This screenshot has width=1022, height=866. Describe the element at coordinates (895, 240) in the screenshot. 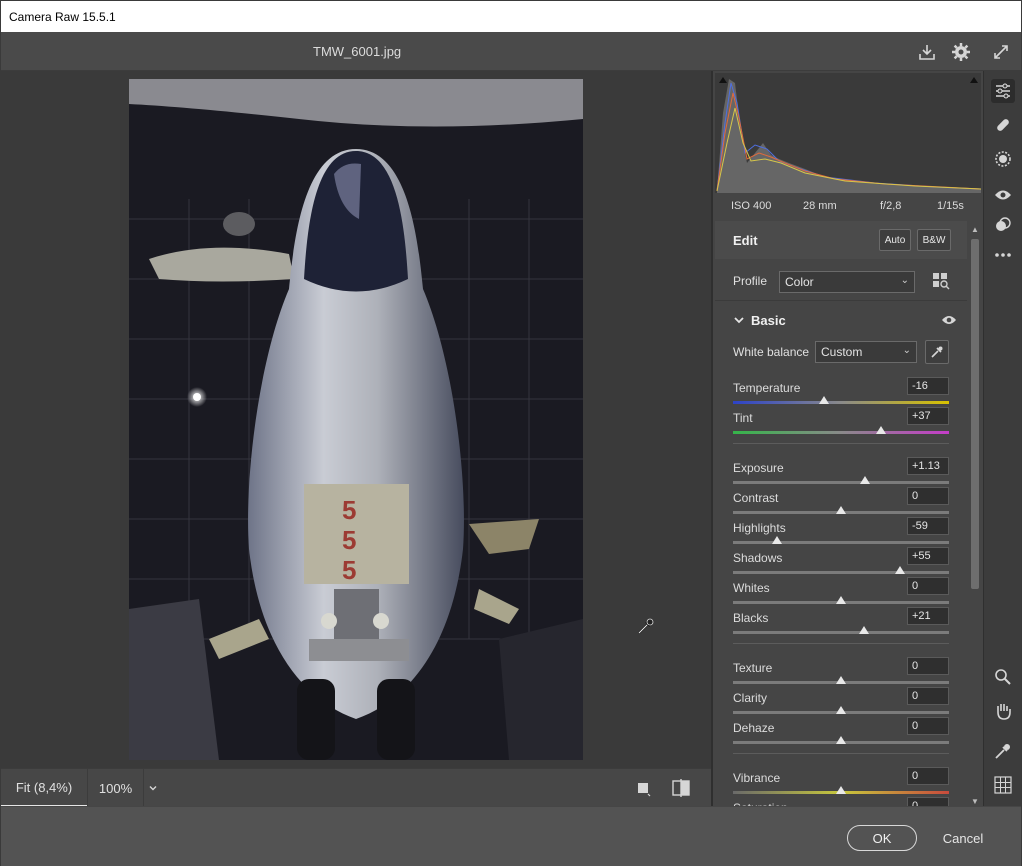

I see `auto-button: Auto` at that location.